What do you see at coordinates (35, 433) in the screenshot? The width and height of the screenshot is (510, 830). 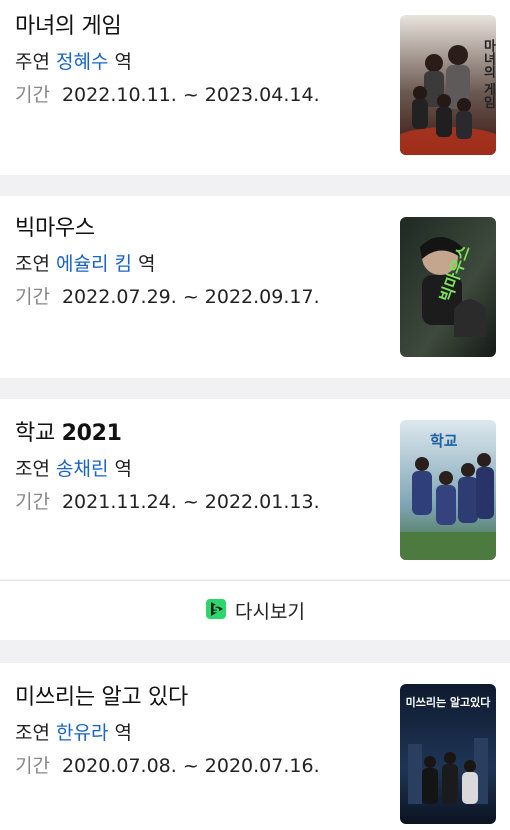 I see `drama-title-text: 학교` at bounding box center [35, 433].